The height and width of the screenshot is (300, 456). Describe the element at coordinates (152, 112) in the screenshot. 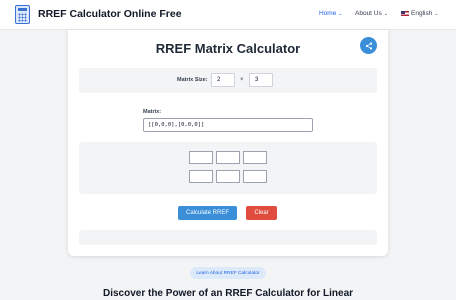

I see `matrix-label: Matrix:` at that location.